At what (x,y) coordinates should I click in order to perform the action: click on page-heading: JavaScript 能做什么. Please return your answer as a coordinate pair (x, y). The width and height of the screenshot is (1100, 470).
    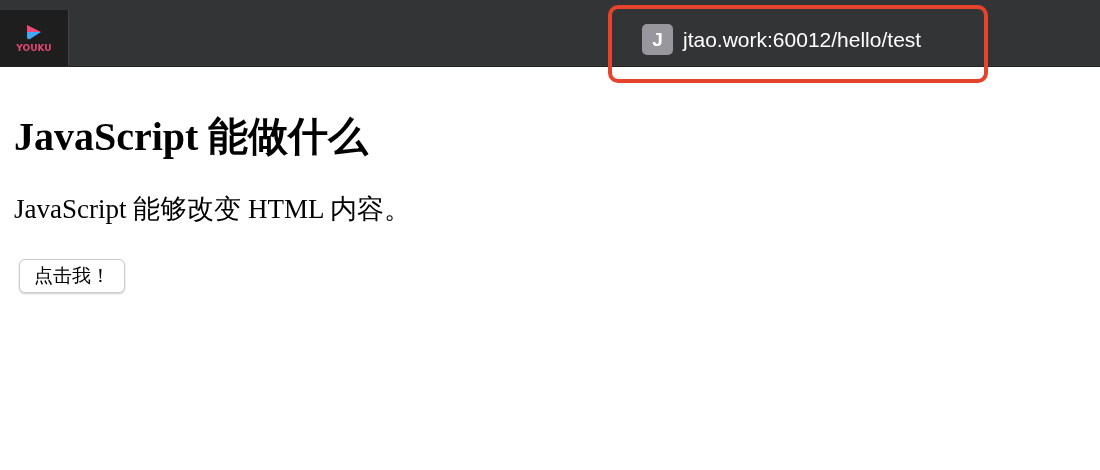
    Looking at the image, I should click on (192, 137).